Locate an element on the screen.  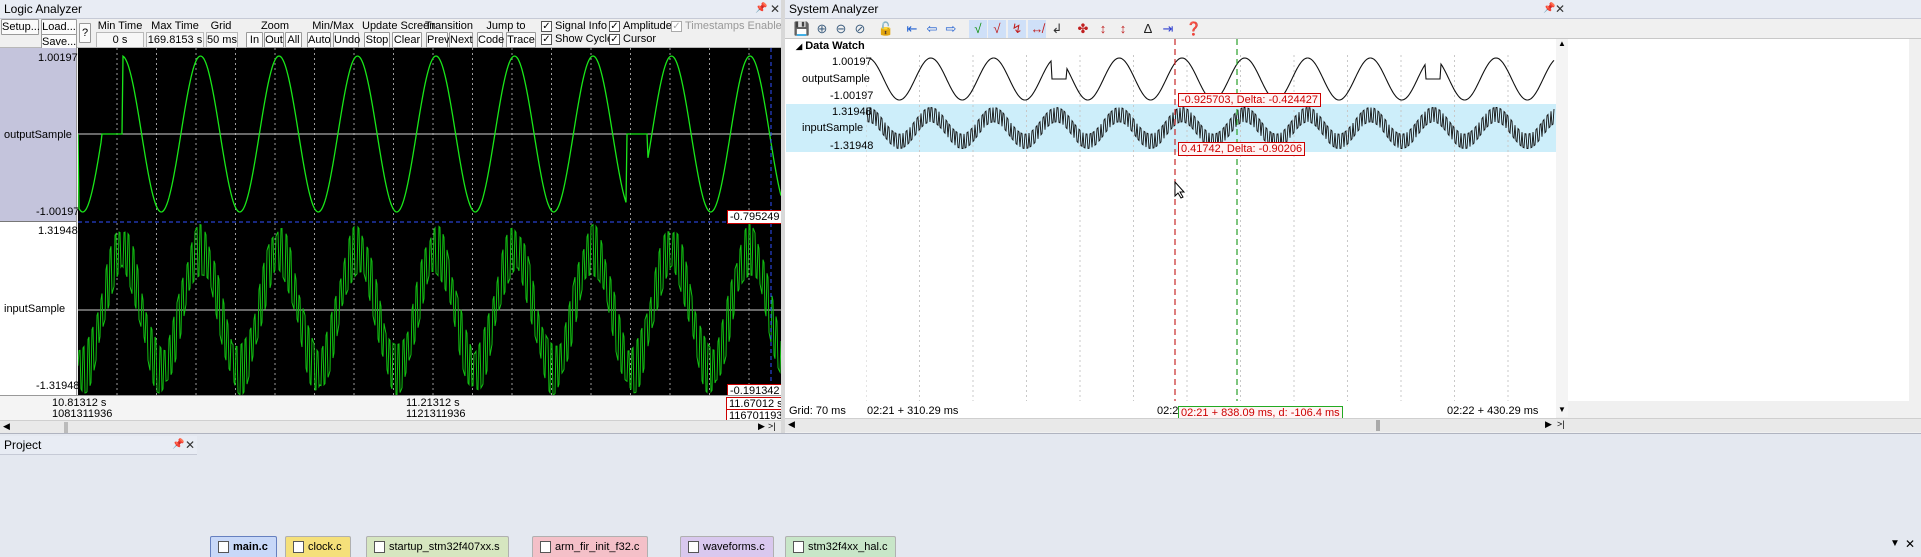
lock-icon: 🔓 is located at coordinates (886, 29).